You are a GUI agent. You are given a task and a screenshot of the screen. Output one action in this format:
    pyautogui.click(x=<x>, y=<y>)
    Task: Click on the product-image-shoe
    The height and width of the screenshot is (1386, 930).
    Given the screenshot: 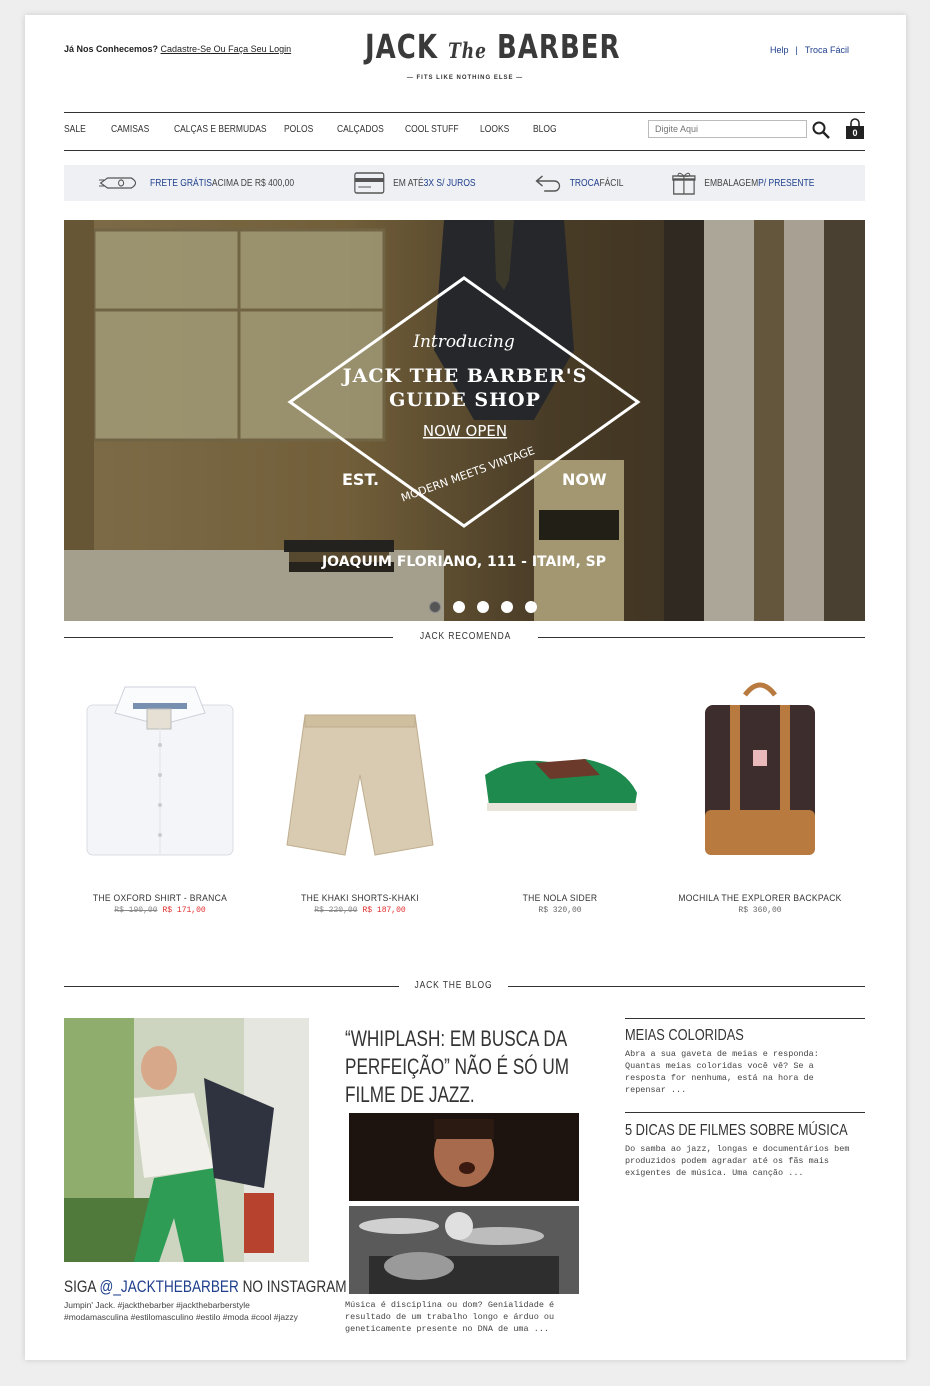 What is the action you would take?
    pyautogui.click(x=560, y=770)
    